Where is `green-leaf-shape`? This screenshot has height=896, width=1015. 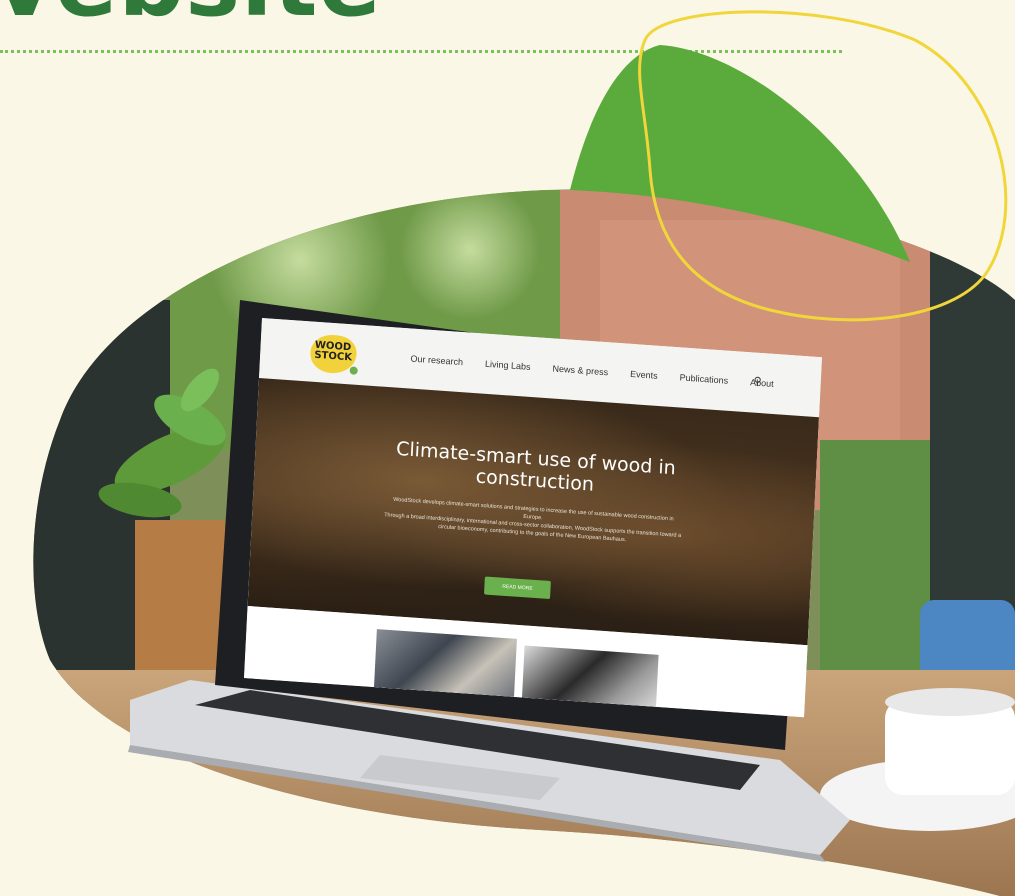 green-leaf-shape is located at coordinates (740, 153).